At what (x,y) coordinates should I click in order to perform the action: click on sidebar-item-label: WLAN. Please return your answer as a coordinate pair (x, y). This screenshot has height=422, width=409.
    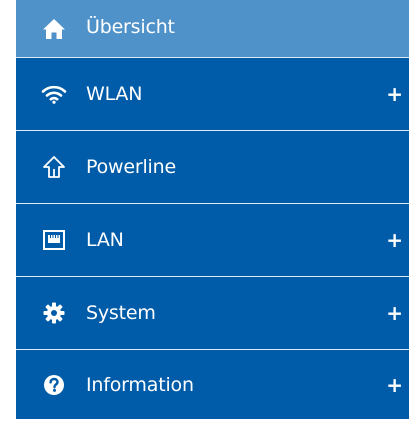
    Looking at the image, I should click on (114, 94).